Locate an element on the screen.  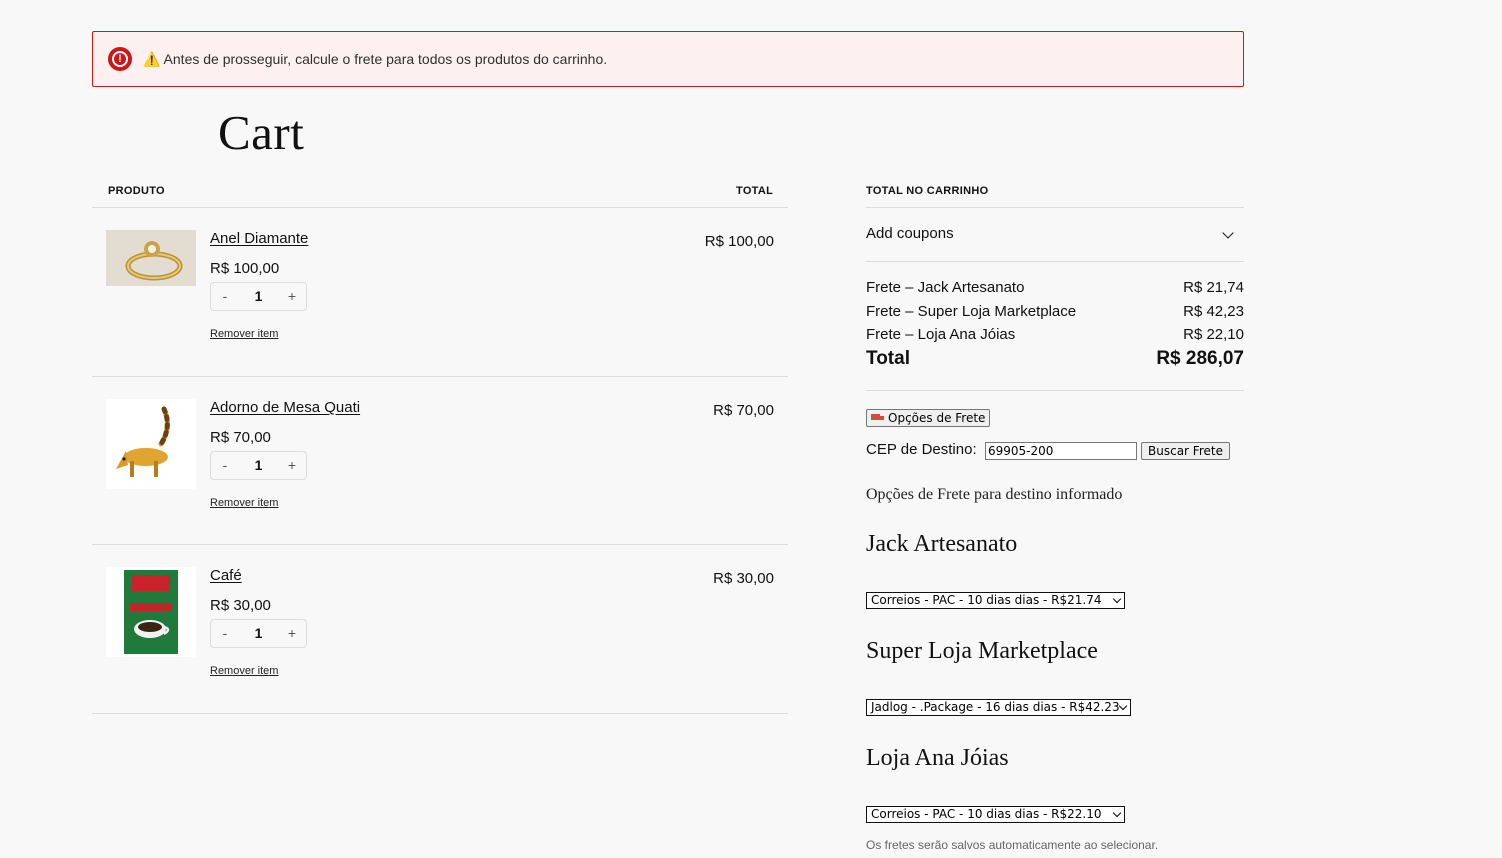
store-name: Super Loja Marketplace is located at coordinates (982, 651).